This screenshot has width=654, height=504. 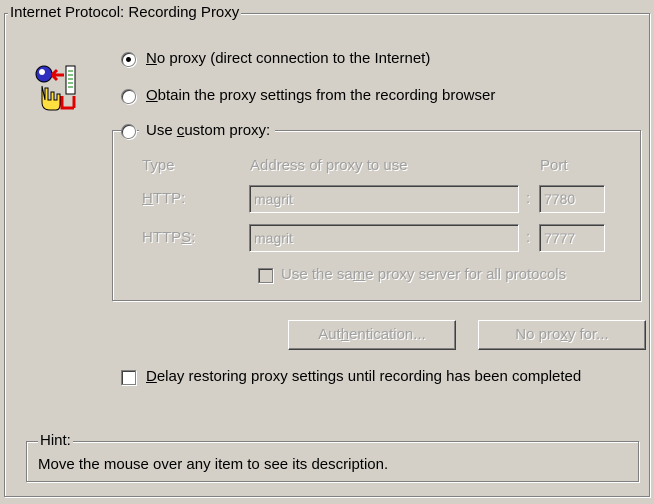 What do you see at coordinates (152, 95) in the screenshot?
I see `obtain-proxy-accel: O` at bounding box center [152, 95].